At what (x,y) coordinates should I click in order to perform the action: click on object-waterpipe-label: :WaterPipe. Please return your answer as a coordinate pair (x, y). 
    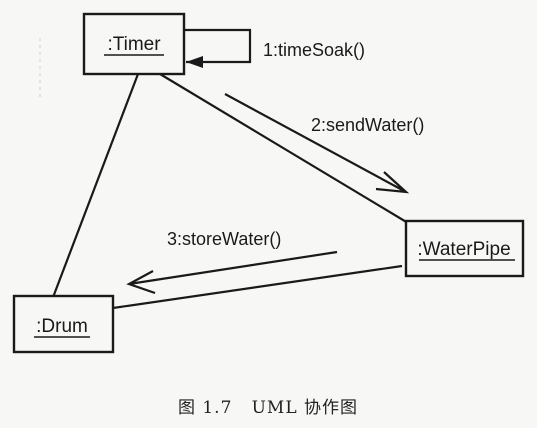
    Looking at the image, I should click on (463, 249).